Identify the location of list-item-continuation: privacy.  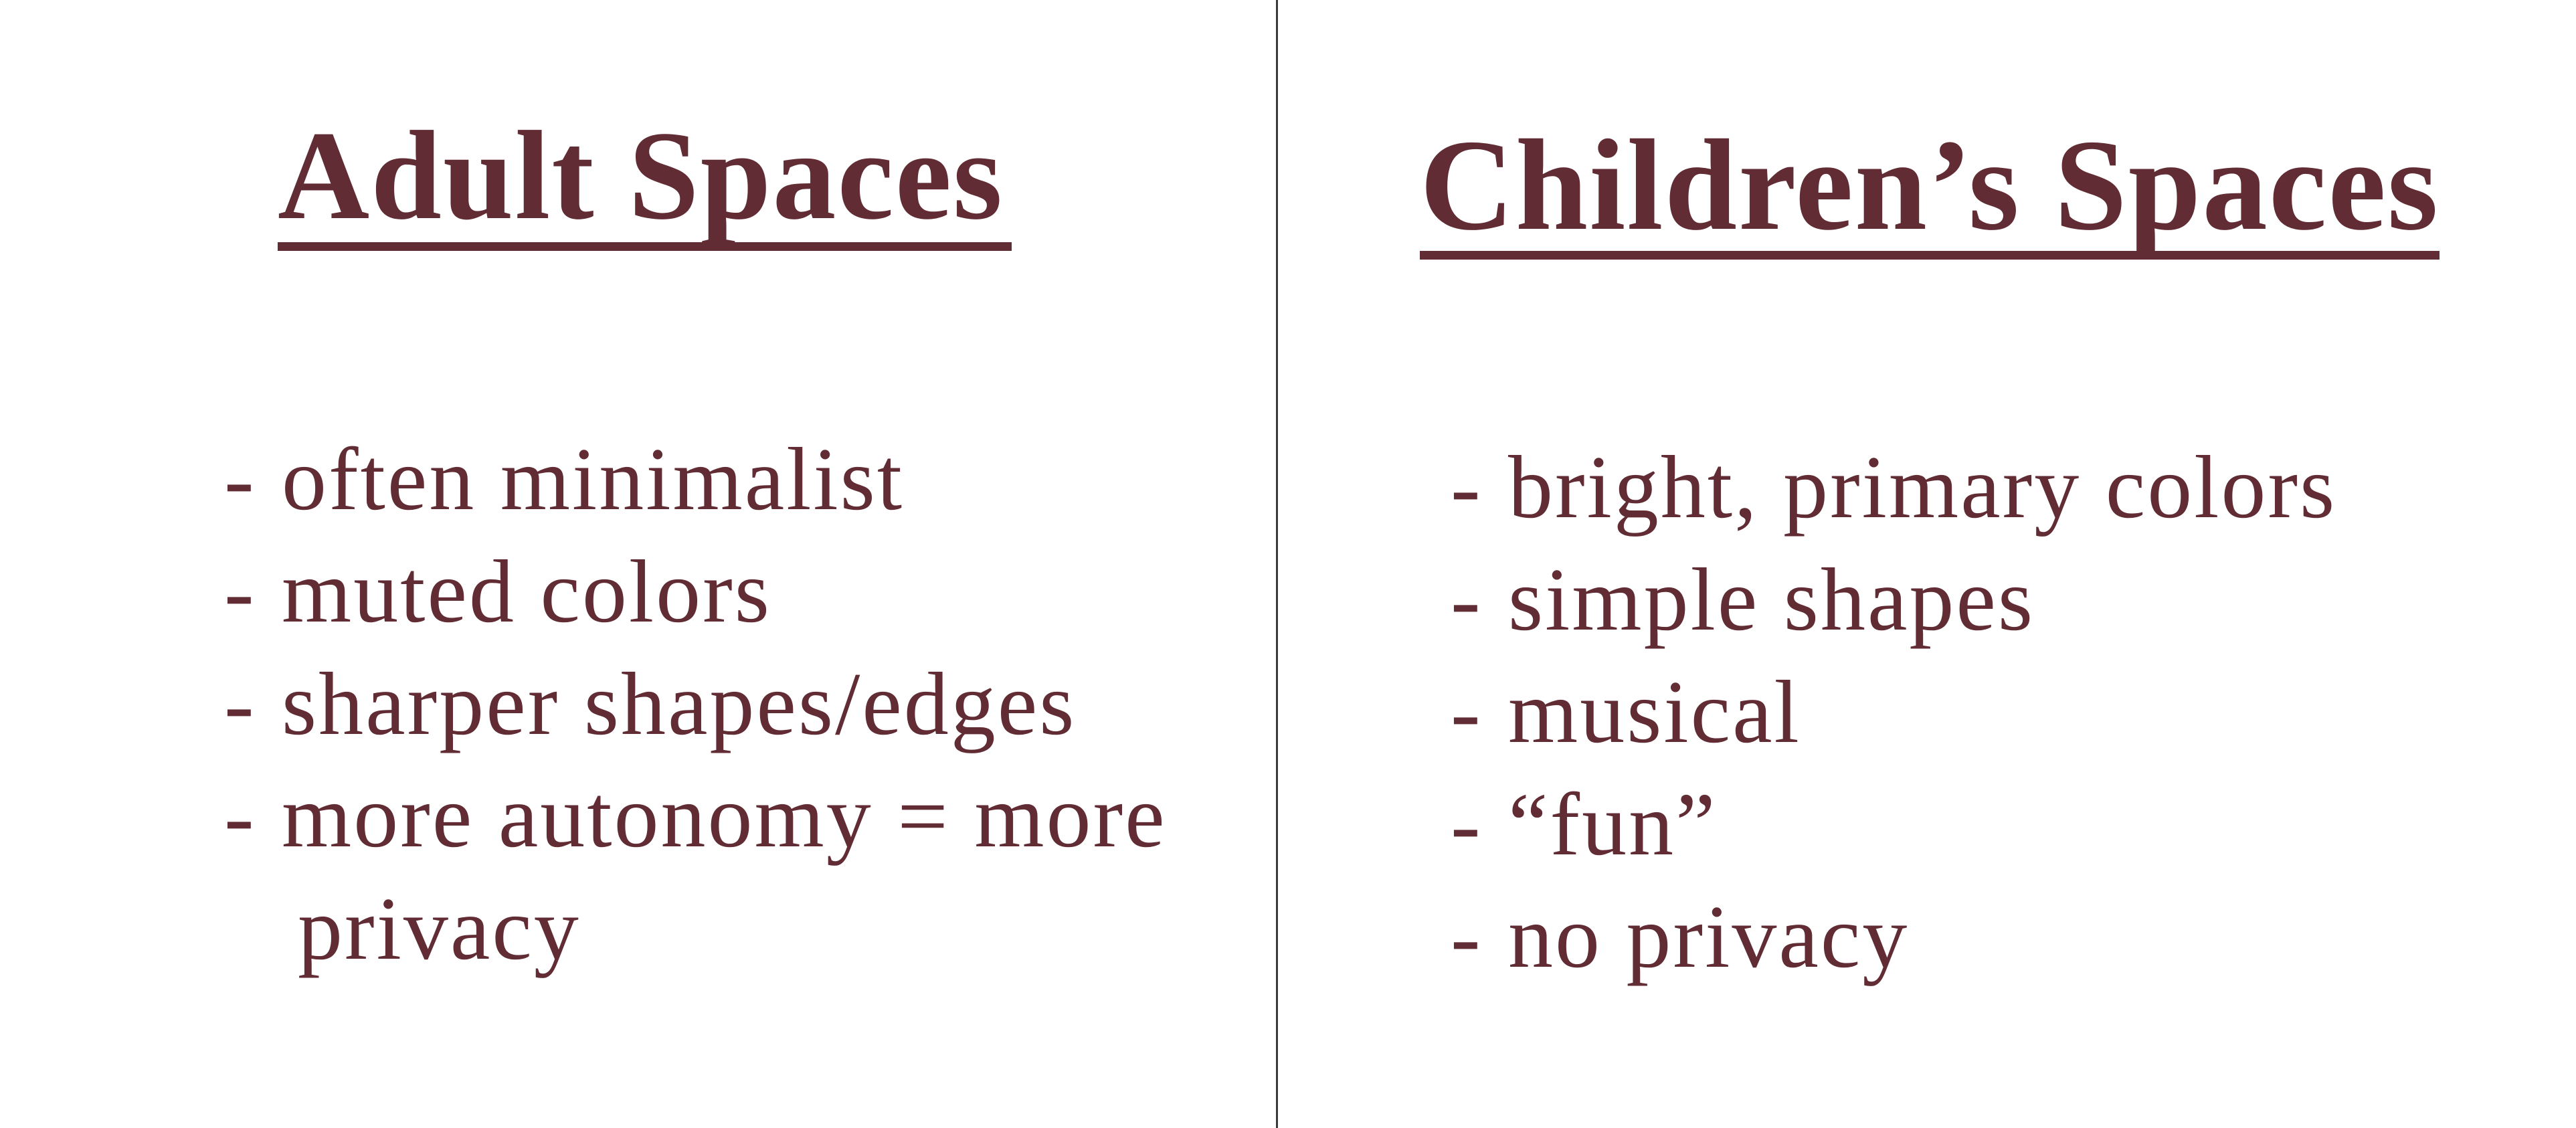
(439, 928).